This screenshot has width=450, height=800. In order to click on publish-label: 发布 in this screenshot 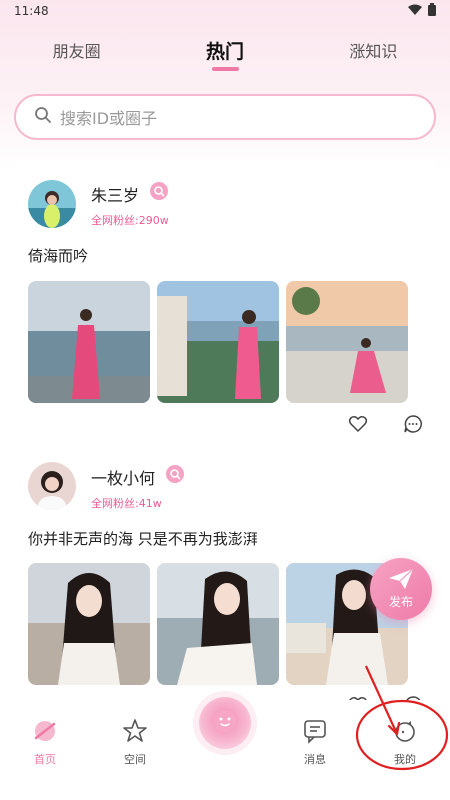, I will do `click(400, 602)`.